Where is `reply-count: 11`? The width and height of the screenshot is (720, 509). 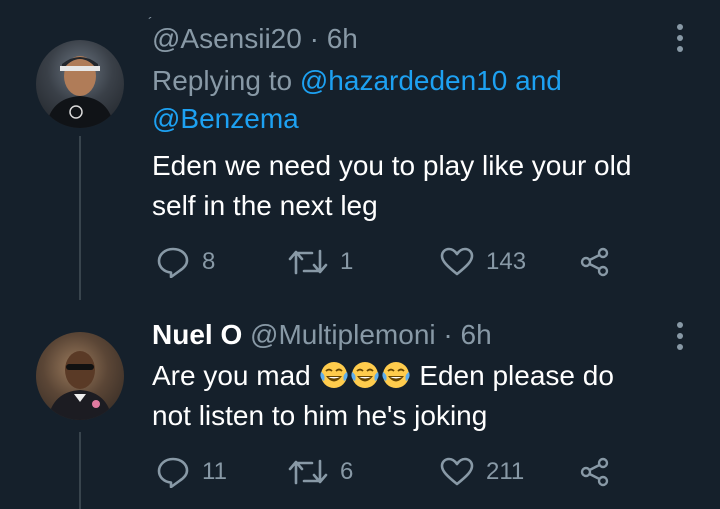
reply-count: 11 is located at coordinates (214, 471).